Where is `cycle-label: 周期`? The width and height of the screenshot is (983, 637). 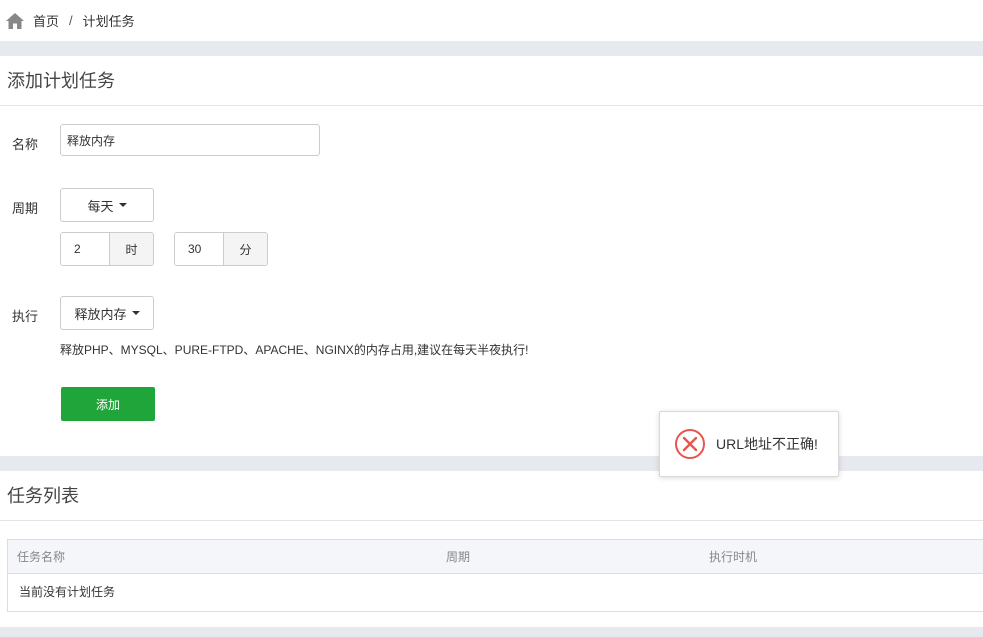
cycle-label: 周期 is located at coordinates (25, 208).